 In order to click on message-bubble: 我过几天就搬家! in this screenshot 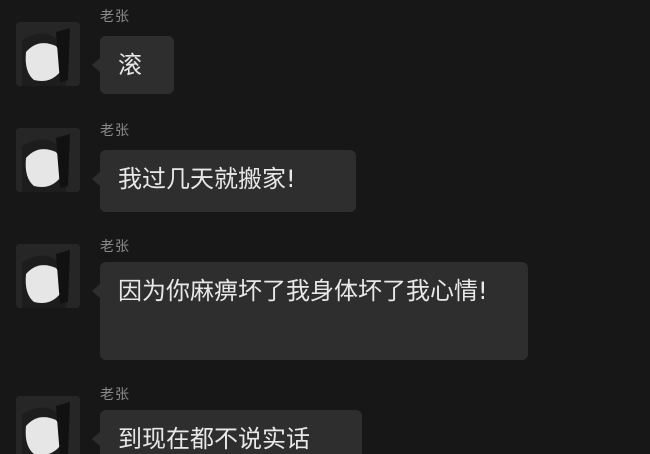, I will do `click(224, 181)`.